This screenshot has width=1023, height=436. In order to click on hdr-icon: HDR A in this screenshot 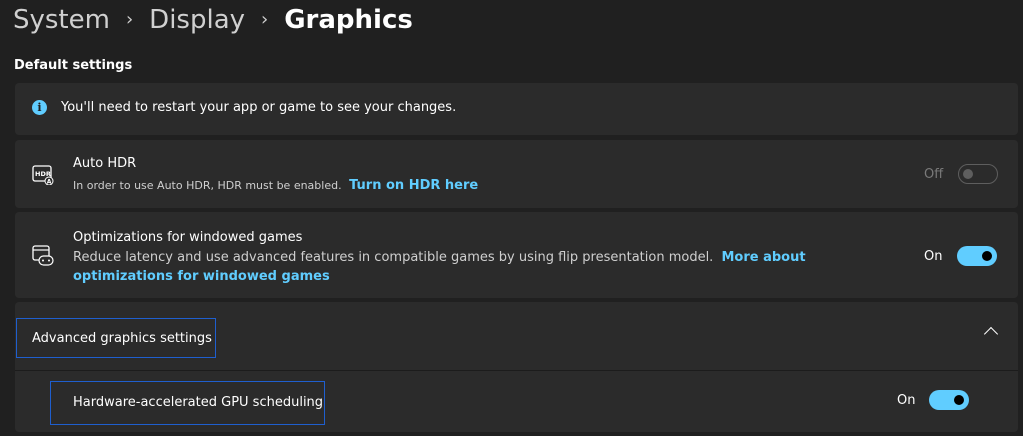, I will do `click(43, 175)`.